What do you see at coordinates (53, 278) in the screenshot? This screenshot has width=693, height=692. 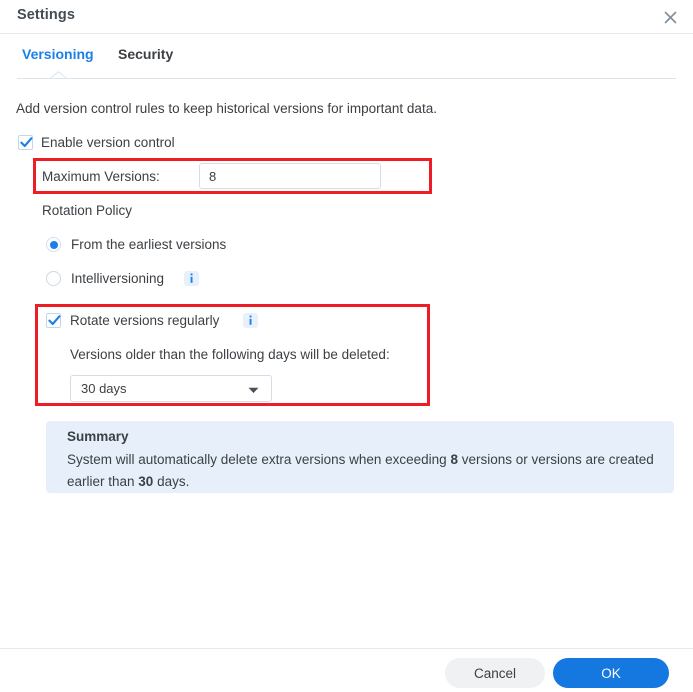 I see `radio-intelliversioning` at bounding box center [53, 278].